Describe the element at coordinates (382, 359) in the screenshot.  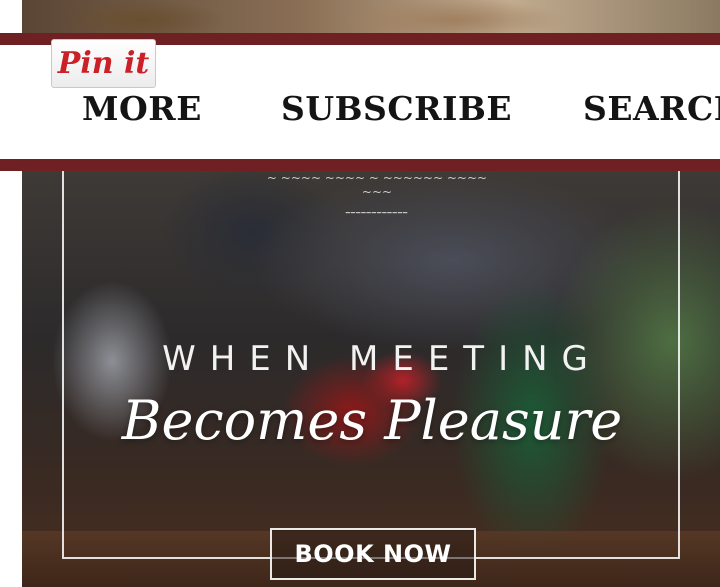
I see `hero-headline: WHEN MEETING` at that location.